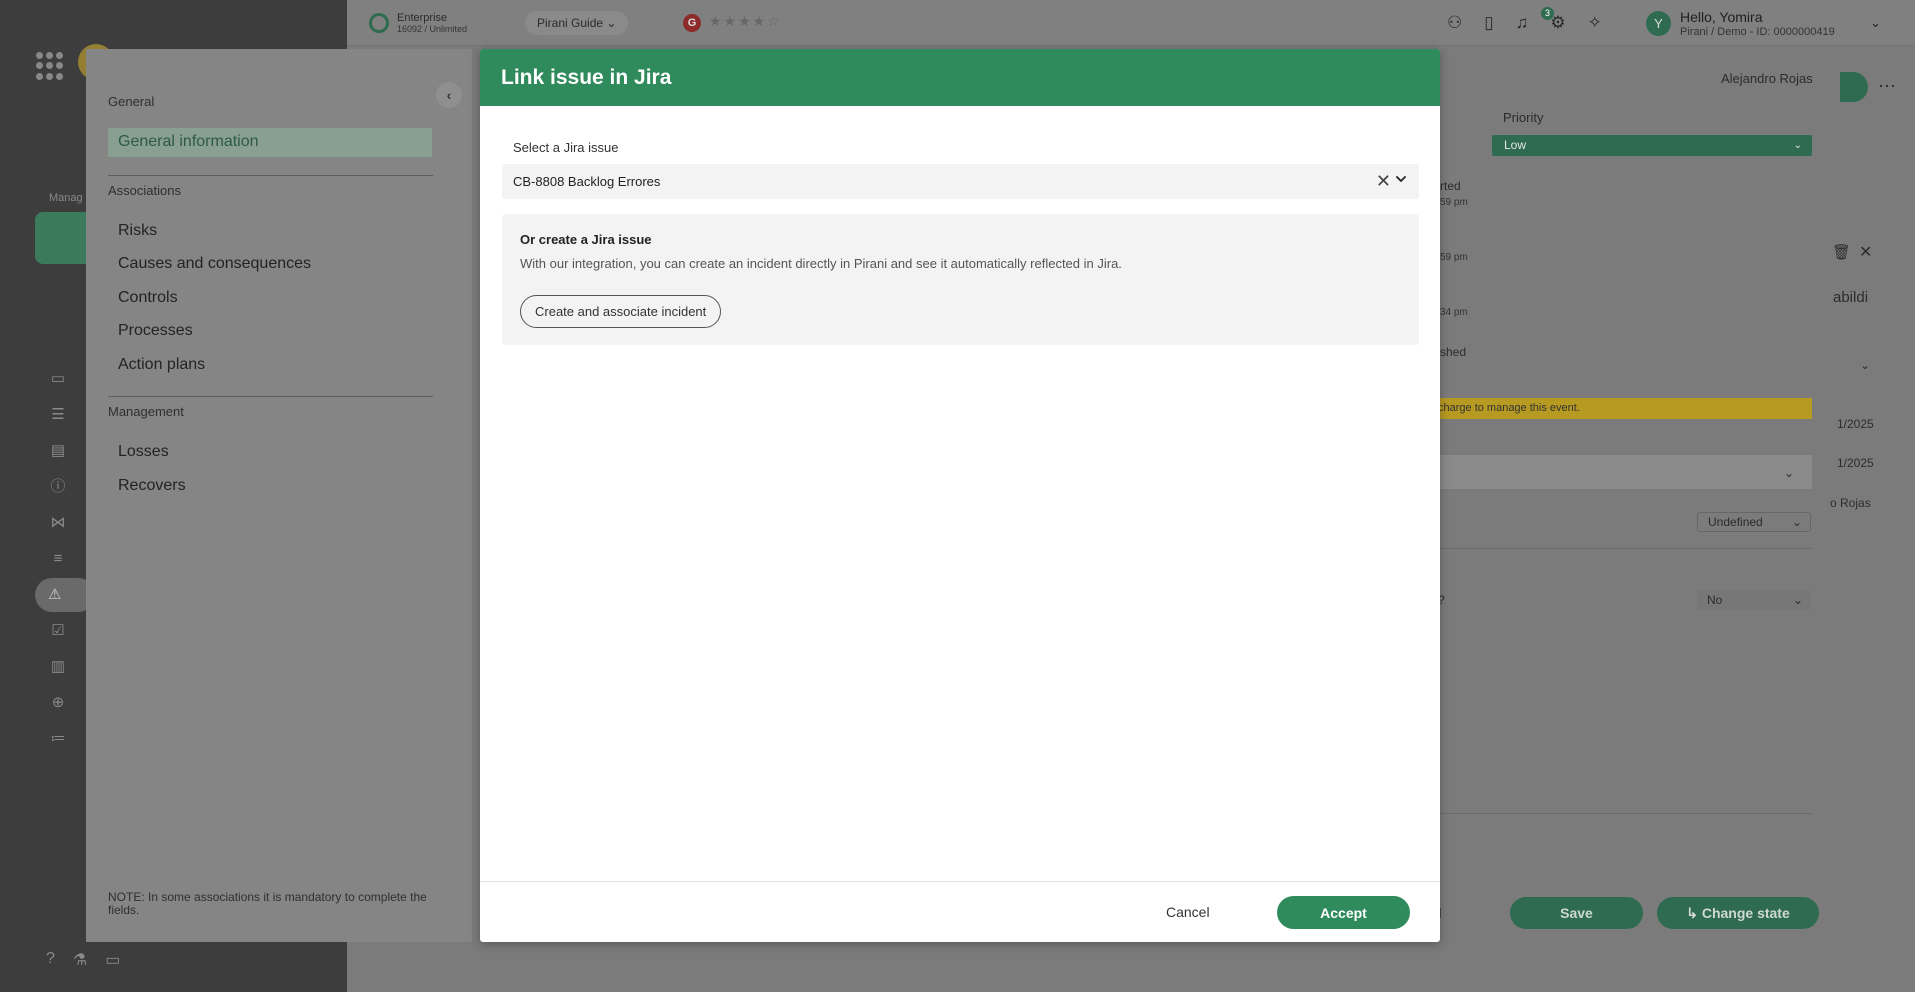 The image size is (1915, 992). Describe the element at coordinates (1694, 913) in the screenshot. I see `change-state-icon: ↳` at that location.